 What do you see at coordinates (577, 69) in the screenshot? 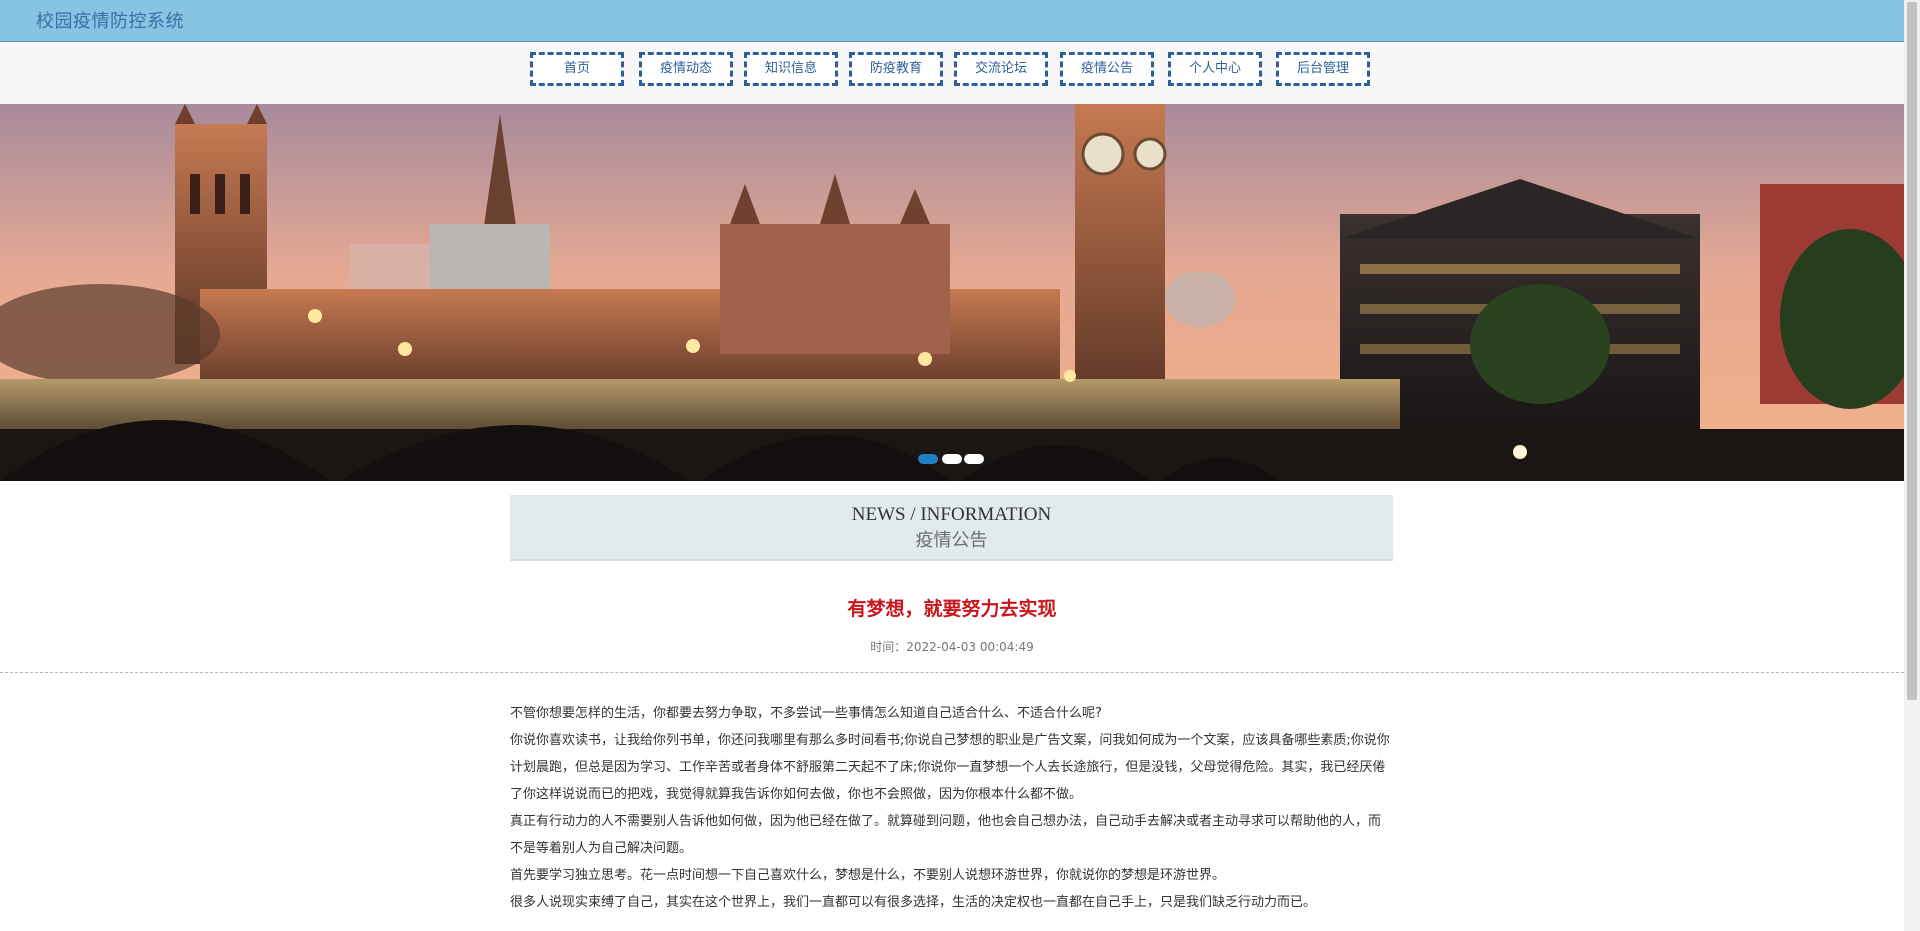
I see `nav-item-home: 首页` at bounding box center [577, 69].